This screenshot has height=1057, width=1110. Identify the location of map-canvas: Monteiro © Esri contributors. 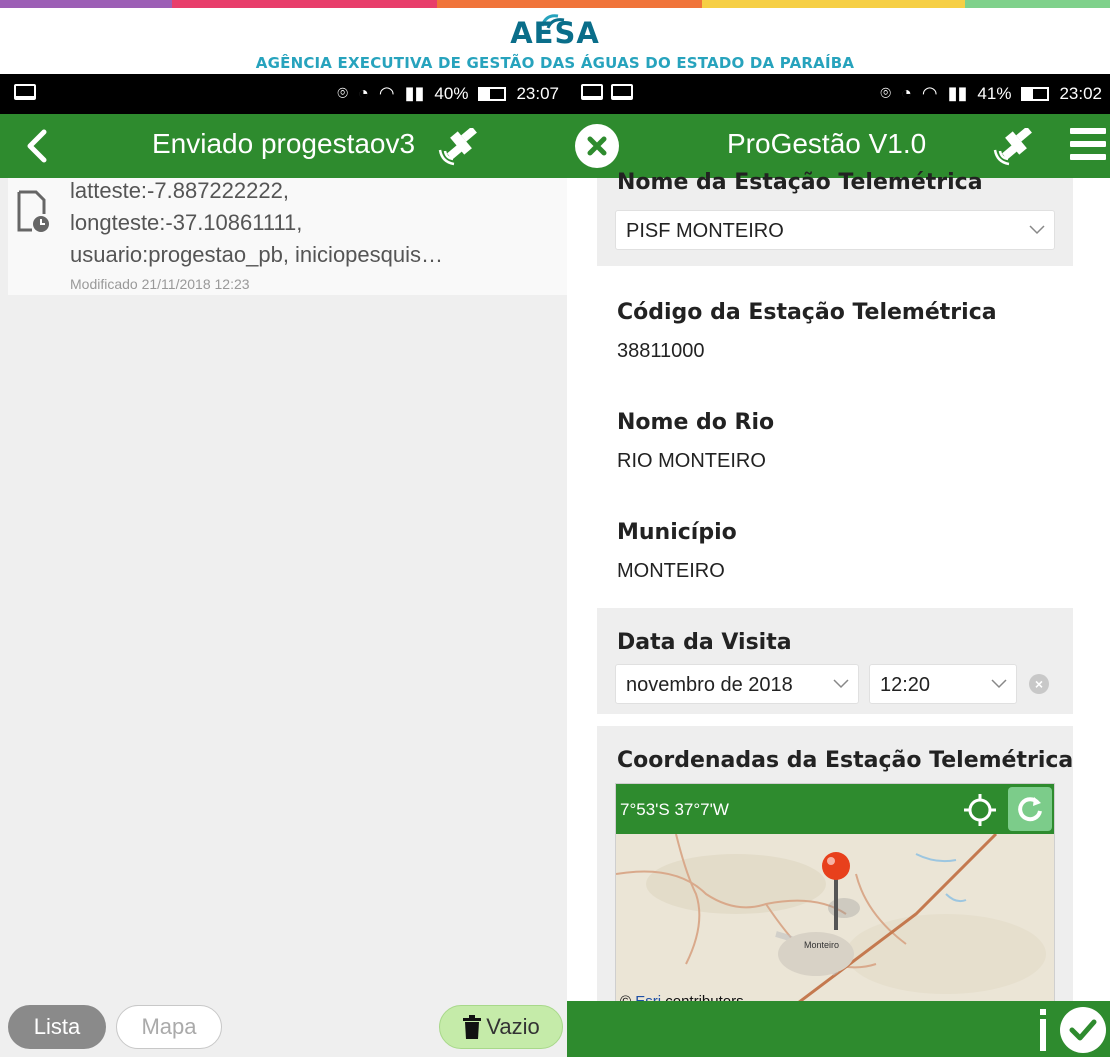
(835, 921).